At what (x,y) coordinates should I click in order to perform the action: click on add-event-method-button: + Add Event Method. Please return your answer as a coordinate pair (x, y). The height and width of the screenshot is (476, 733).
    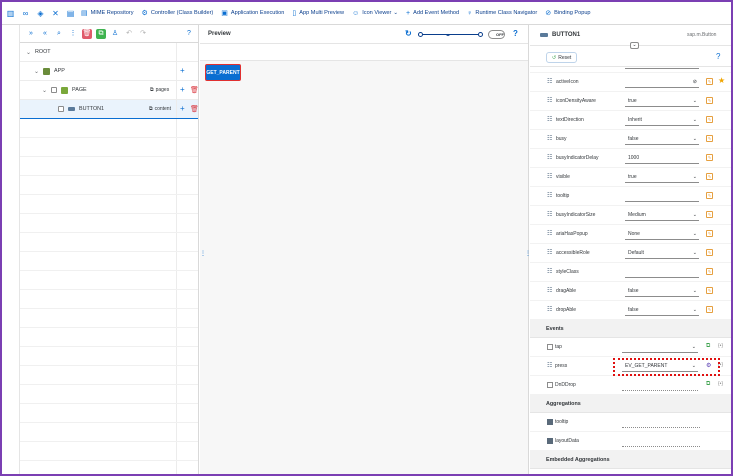
    Looking at the image, I should click on (432, 13).